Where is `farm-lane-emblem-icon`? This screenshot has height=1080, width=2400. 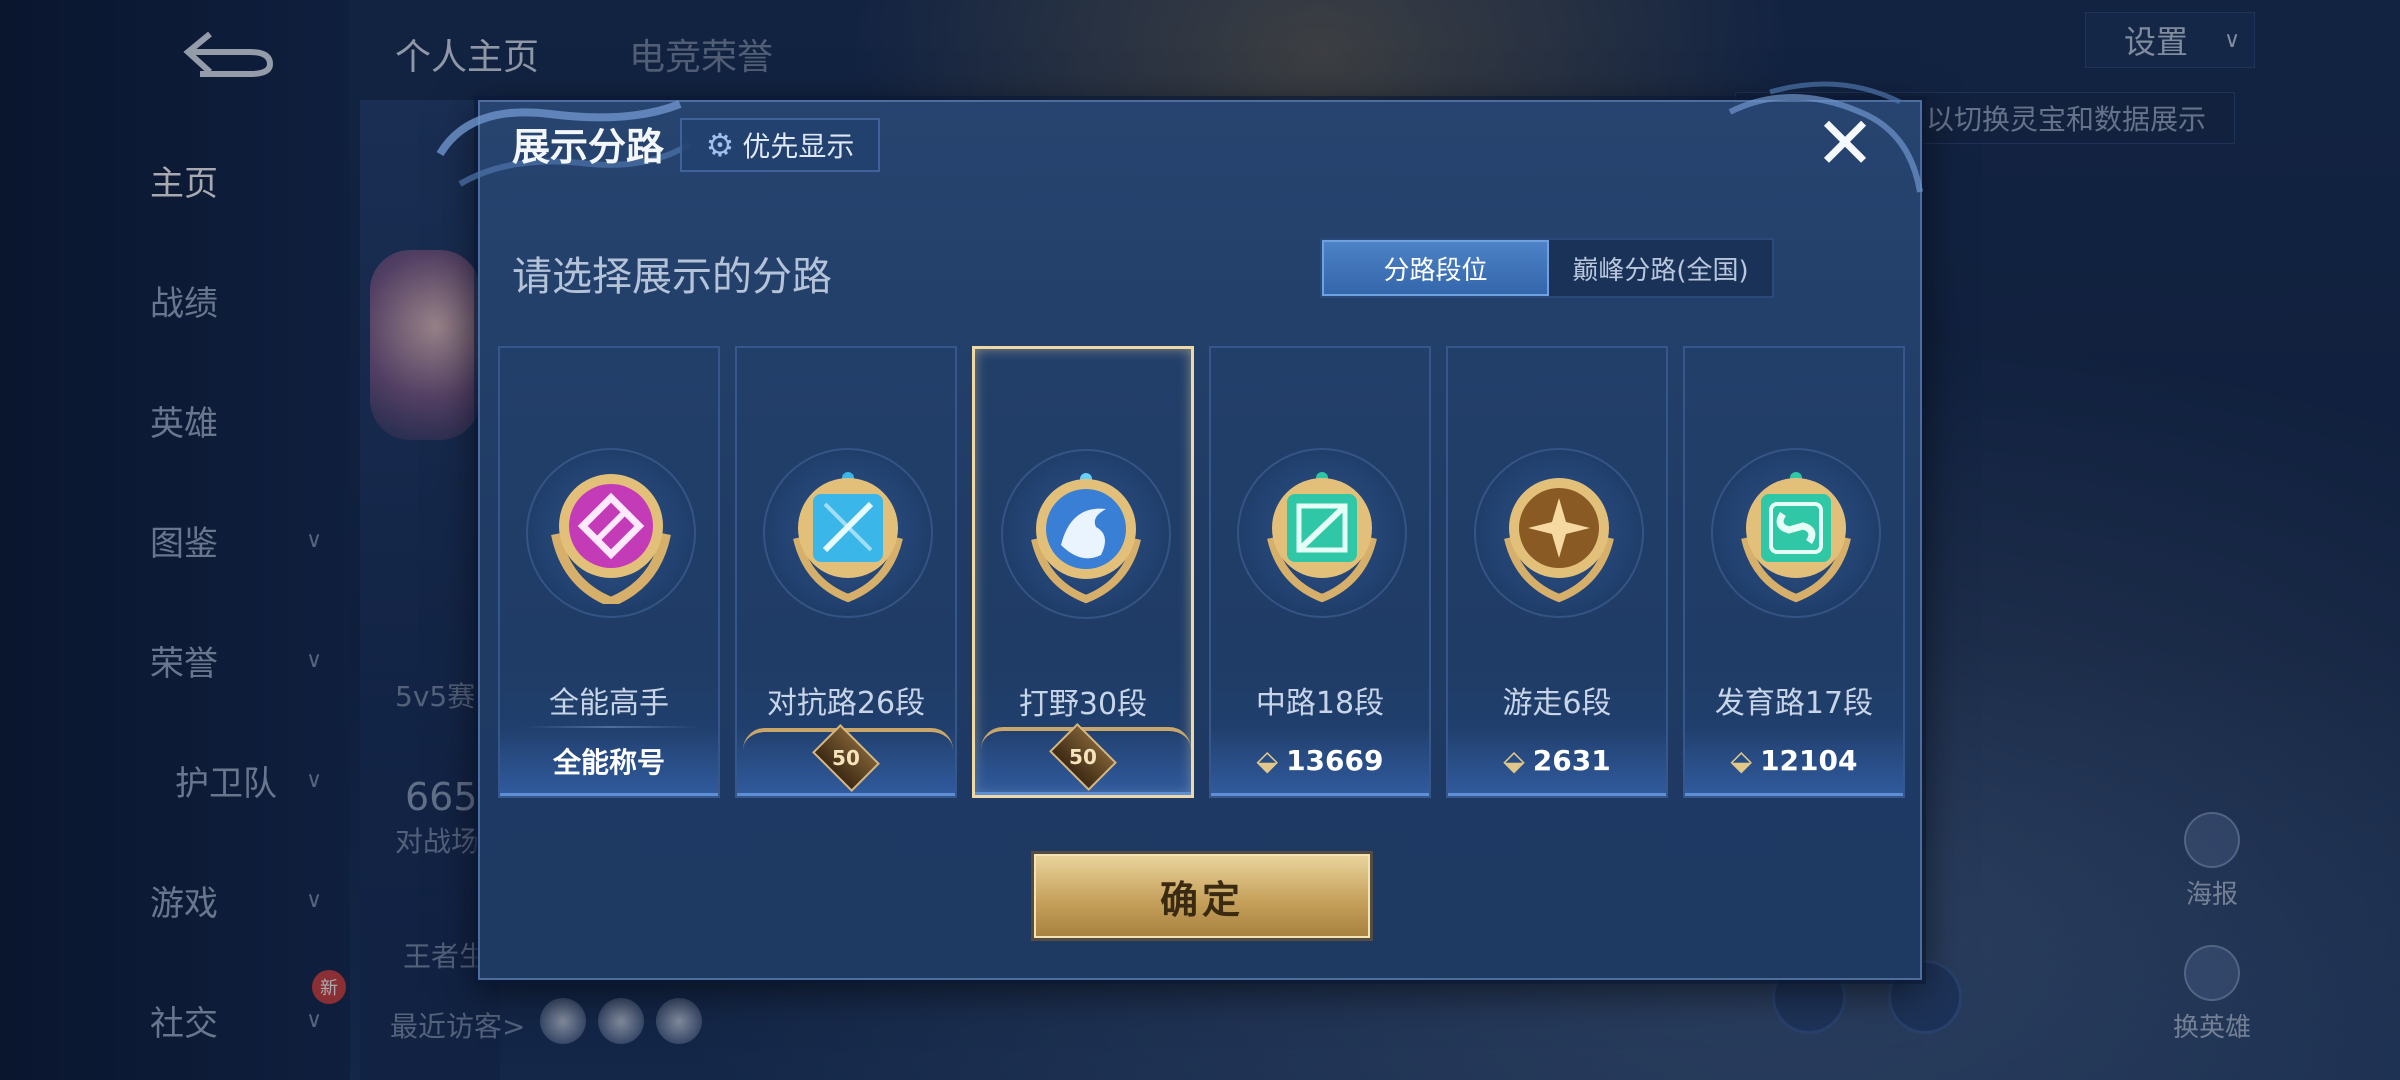 farm-lane-emblem-icon is located at coordinates (1796, 537).